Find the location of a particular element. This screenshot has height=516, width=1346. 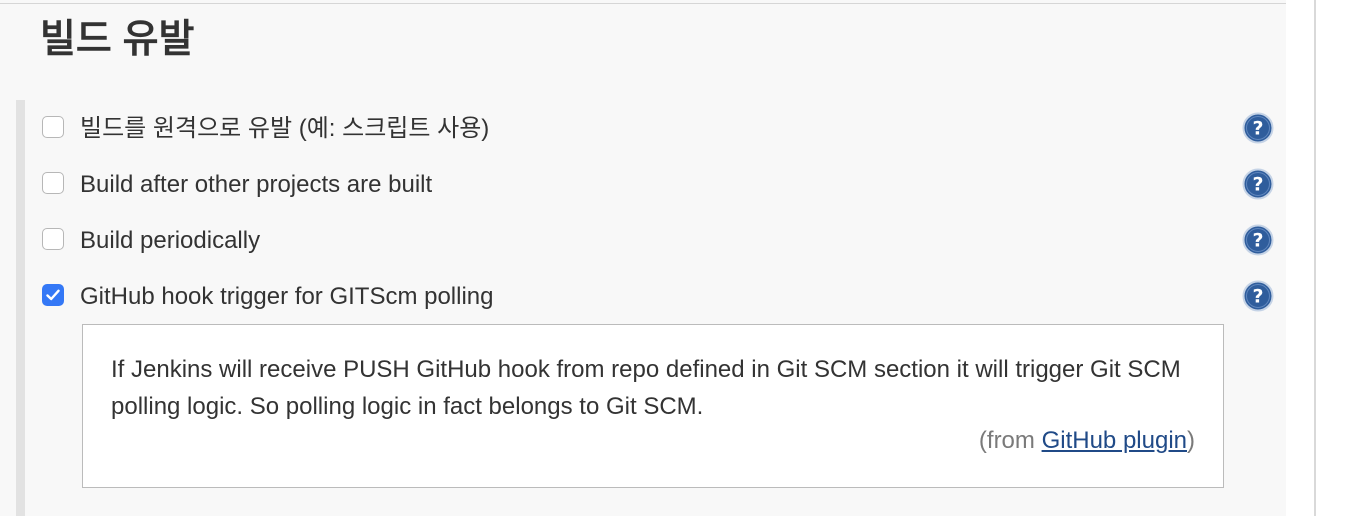

build-periodically-label: Build periodically is located at coordinates (170, 241).